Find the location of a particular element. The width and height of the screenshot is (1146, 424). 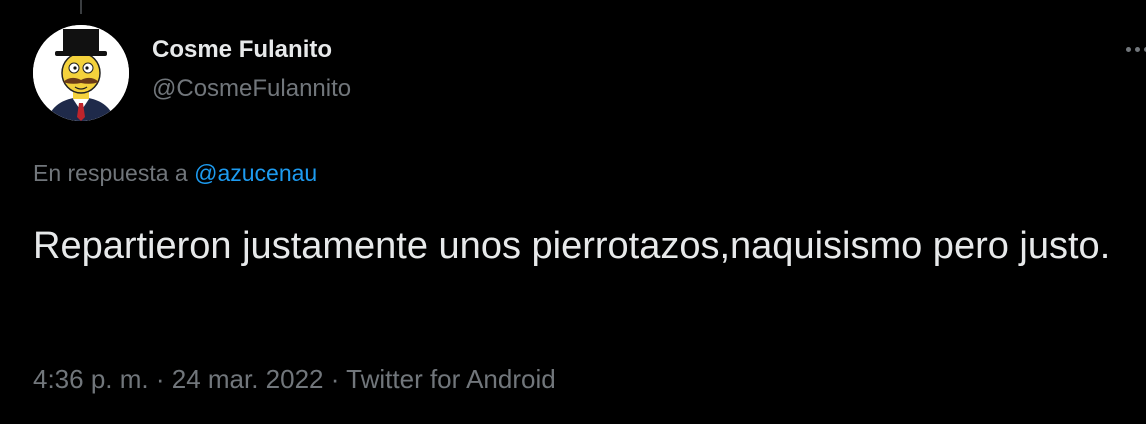

author-display-name: Cosme Fulanito is located at coordinates (242, 50).